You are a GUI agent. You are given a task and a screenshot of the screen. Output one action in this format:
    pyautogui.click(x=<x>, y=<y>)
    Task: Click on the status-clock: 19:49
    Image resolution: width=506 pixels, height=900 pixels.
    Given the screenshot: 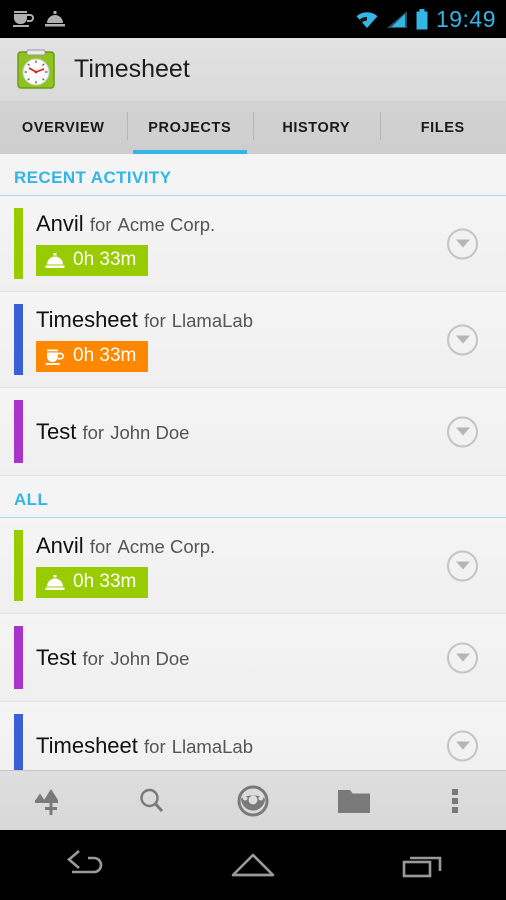 What is the action you would take?
    pyautogui.click(x=465, y=18)
    